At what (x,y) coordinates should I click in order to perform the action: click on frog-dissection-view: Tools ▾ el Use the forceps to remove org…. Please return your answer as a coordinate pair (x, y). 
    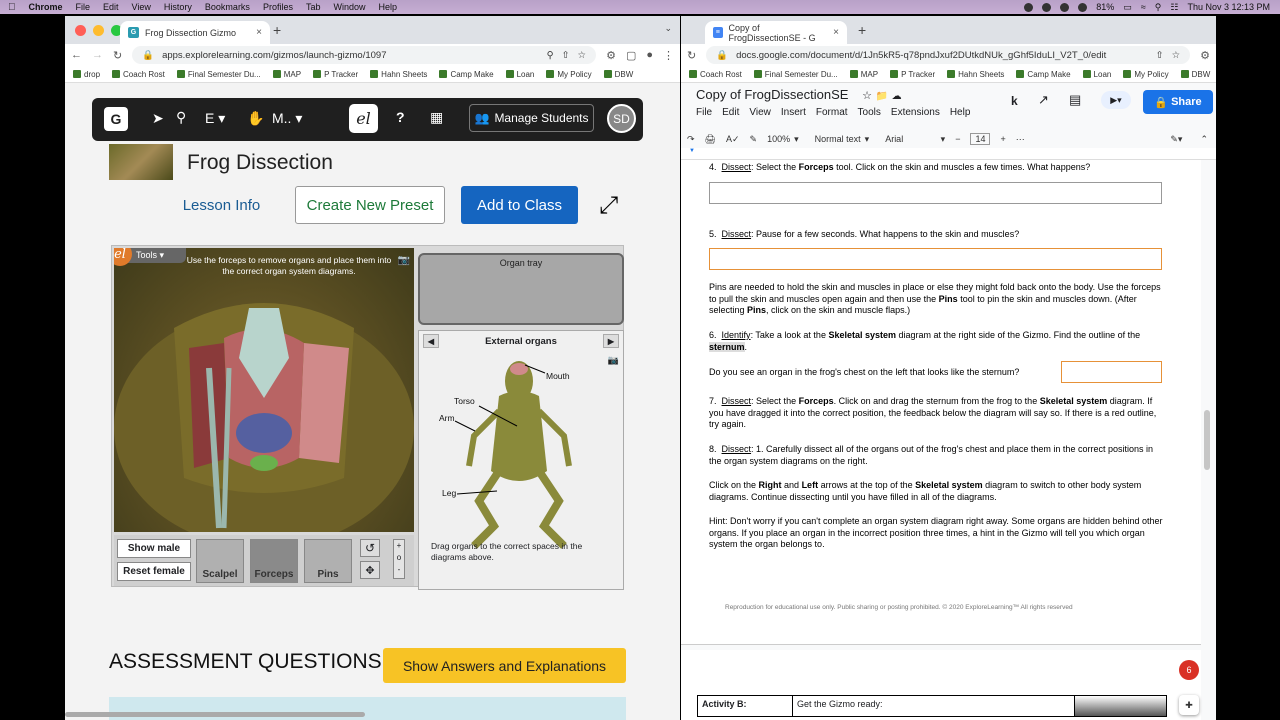
    Looking at the image, I should click on (264, 390).